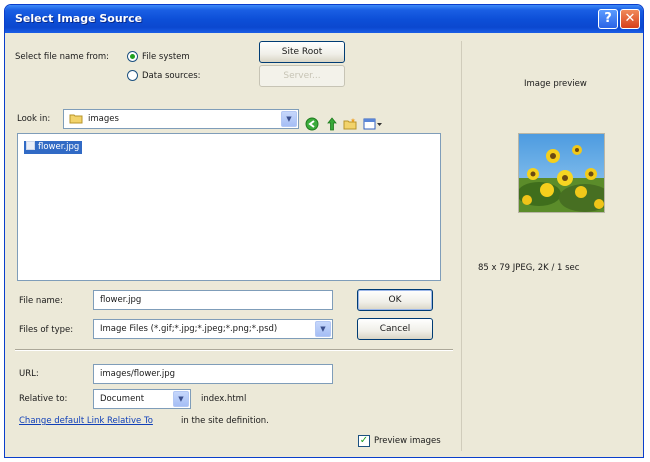  Describe the element at coordinates (34, 119) in the screenshot. I see `look-in-label: Look in:` at that location.